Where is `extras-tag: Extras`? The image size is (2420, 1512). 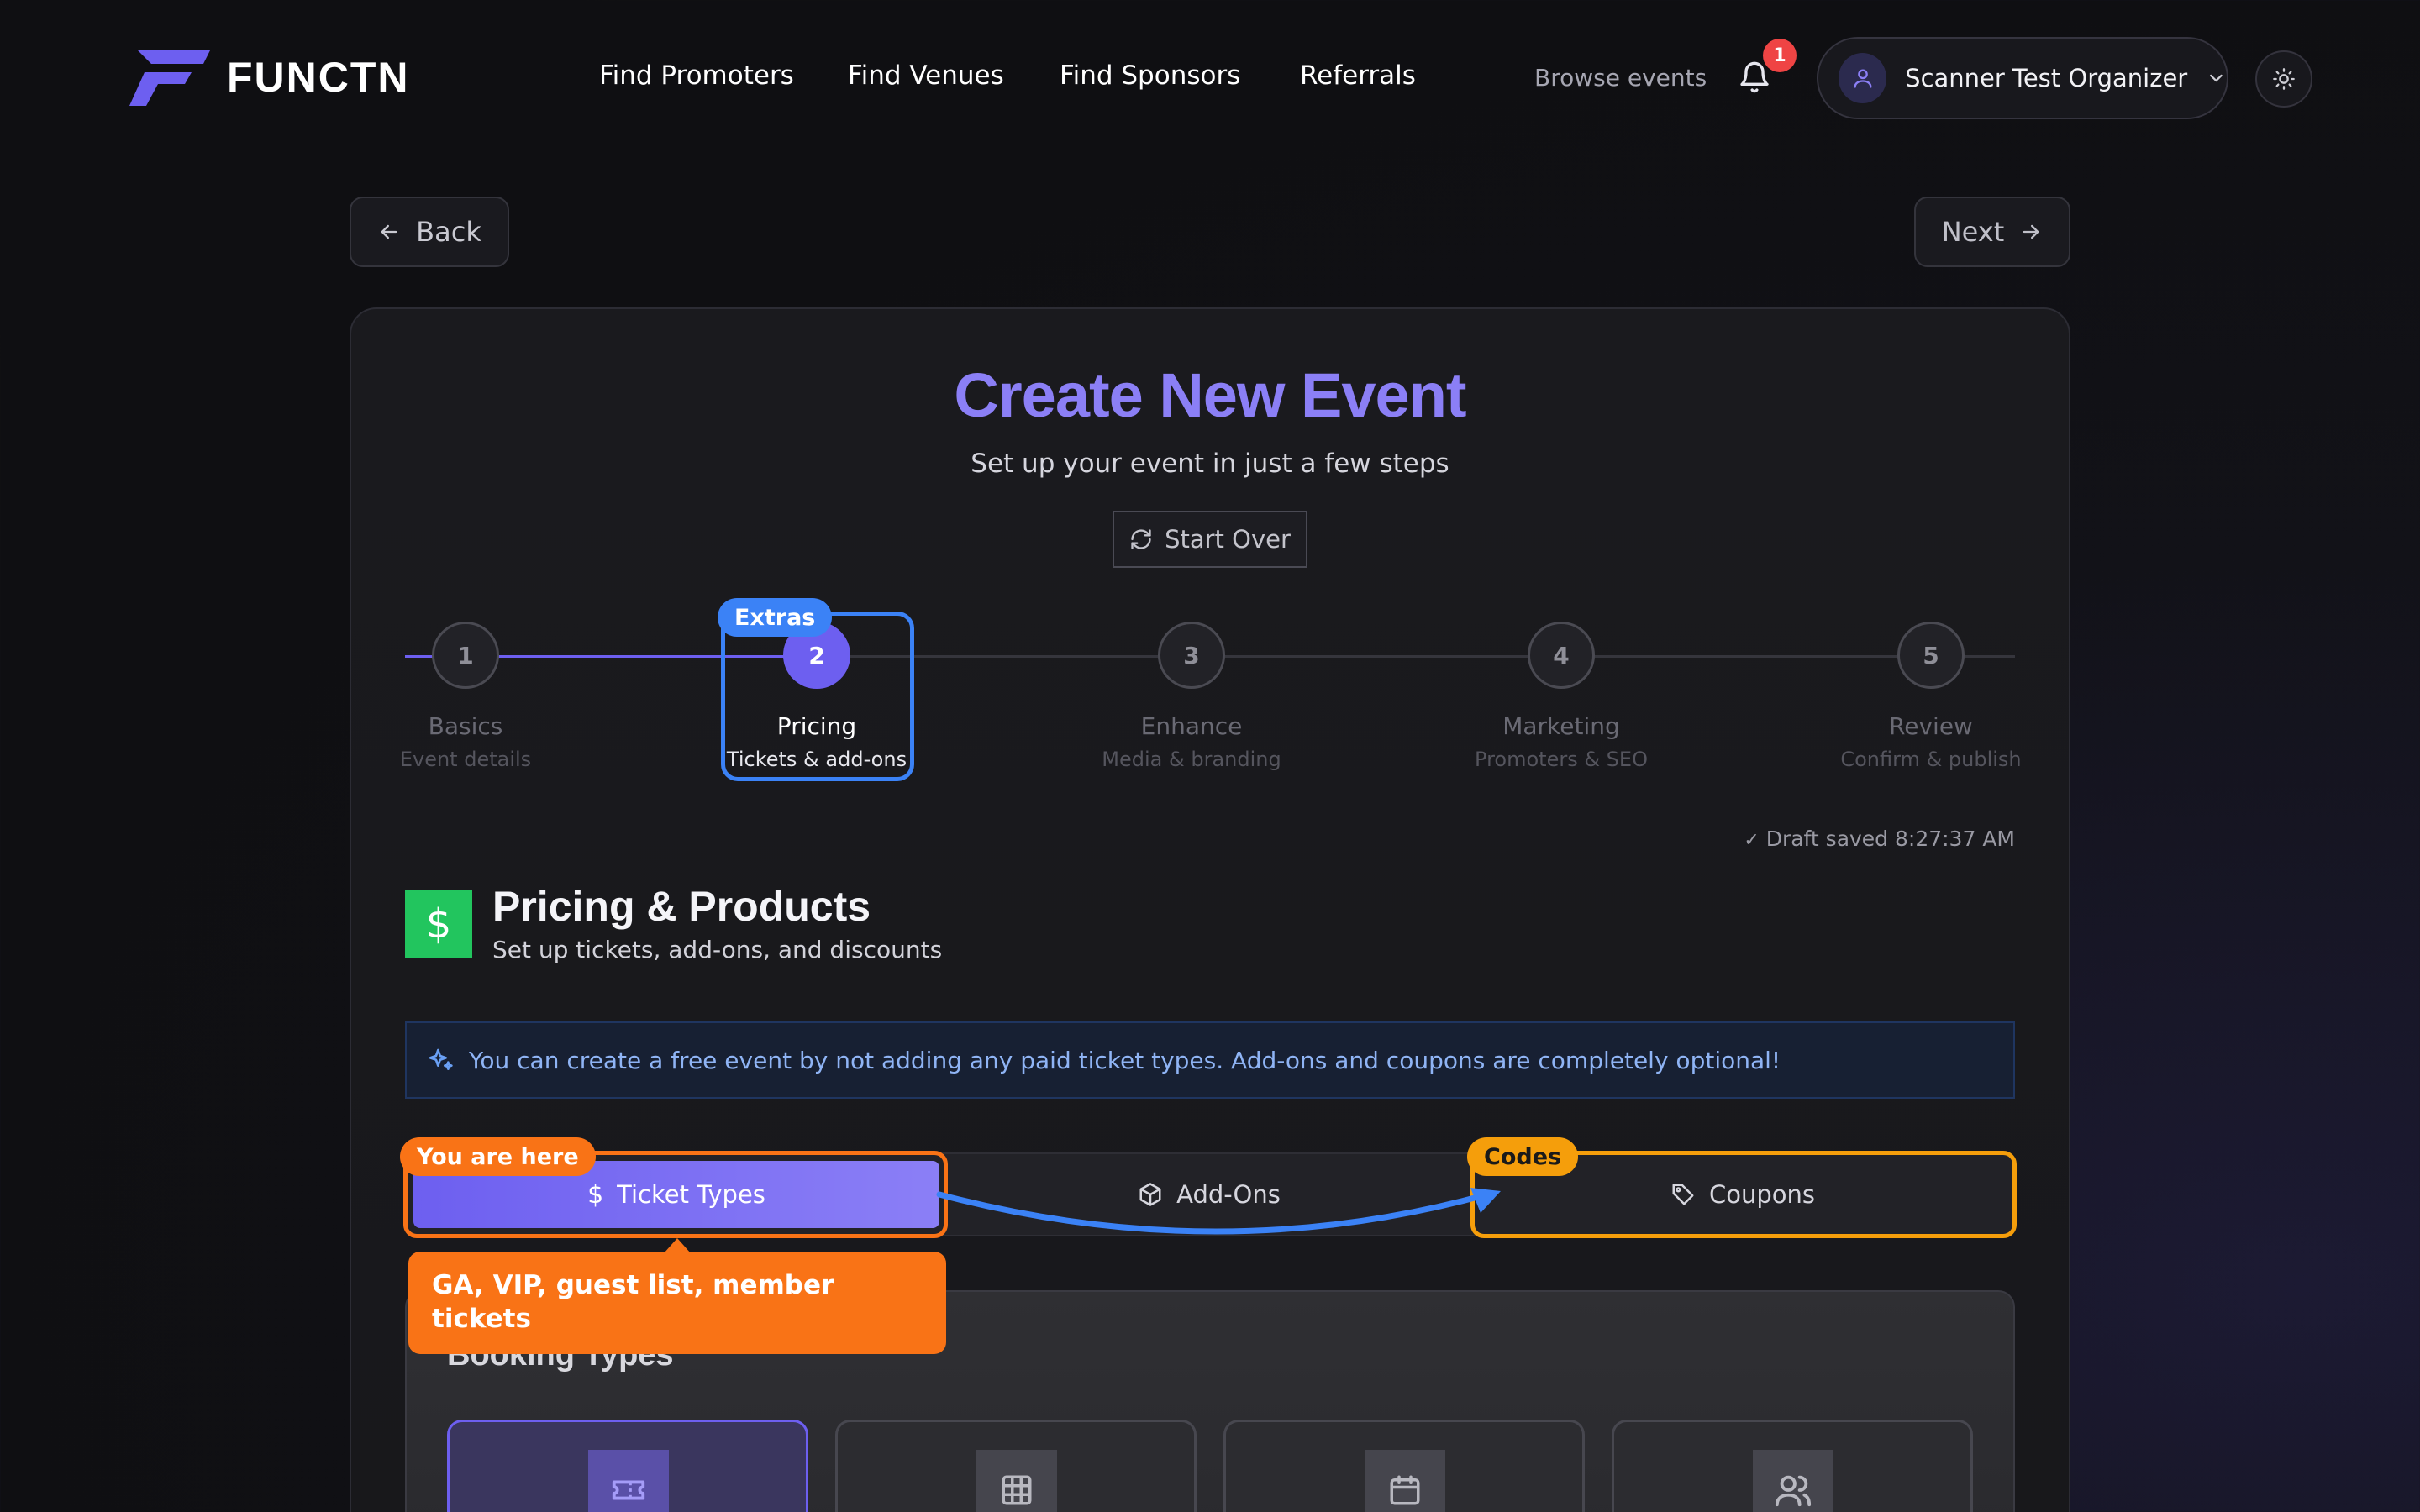
extras-tag: Extras is located at coordinates (775, 617).